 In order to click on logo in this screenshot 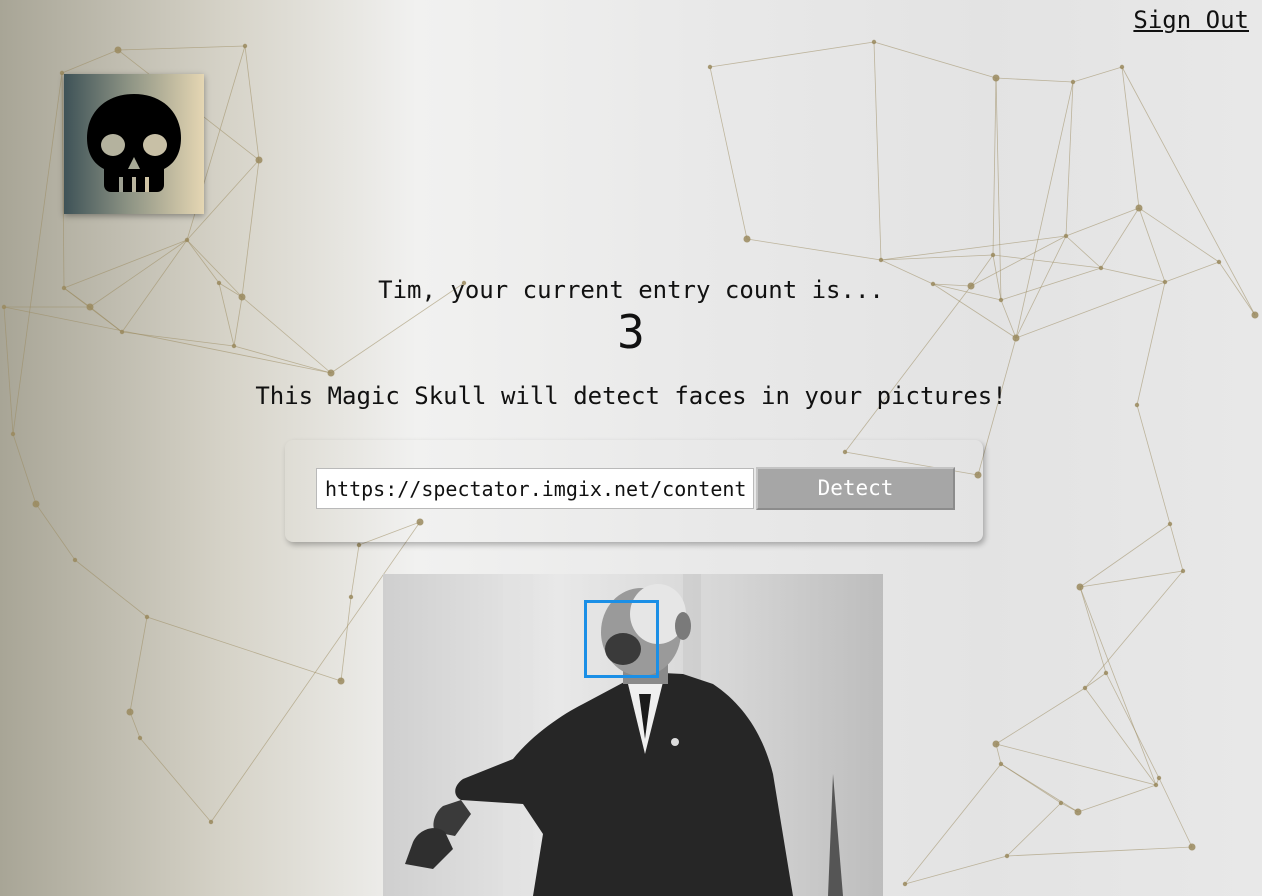, I will do `click(134, 144)`.